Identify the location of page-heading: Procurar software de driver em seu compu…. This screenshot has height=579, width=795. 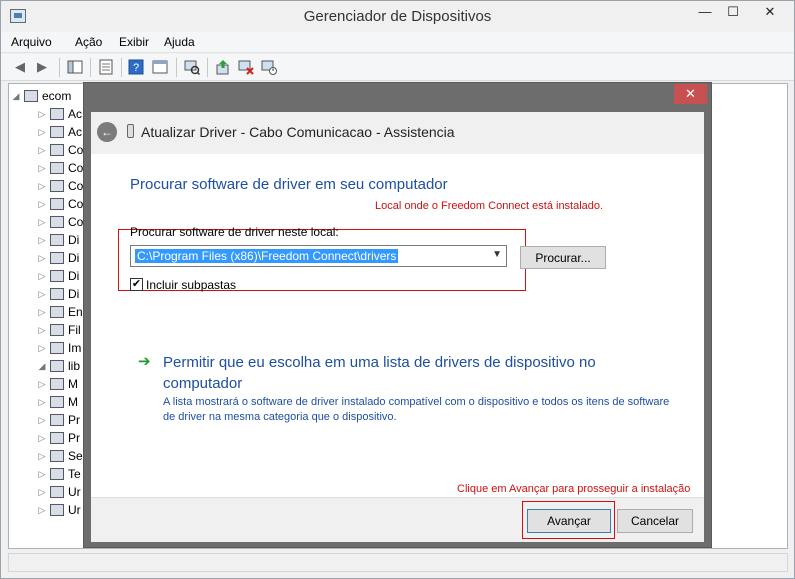
(289, 184).